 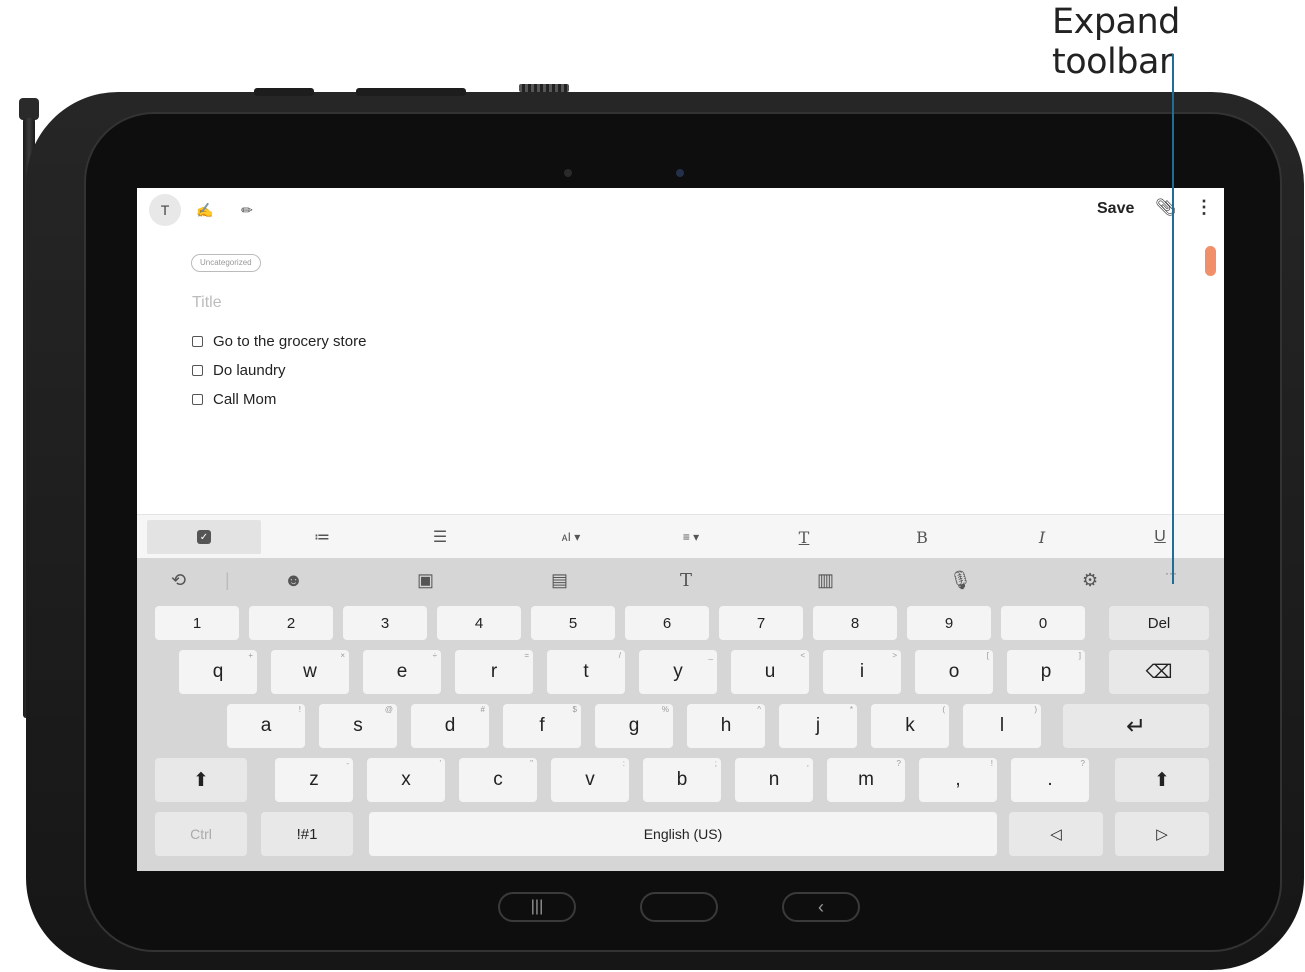 I want to click on underline-button: U, so click(x=1160, y=537).